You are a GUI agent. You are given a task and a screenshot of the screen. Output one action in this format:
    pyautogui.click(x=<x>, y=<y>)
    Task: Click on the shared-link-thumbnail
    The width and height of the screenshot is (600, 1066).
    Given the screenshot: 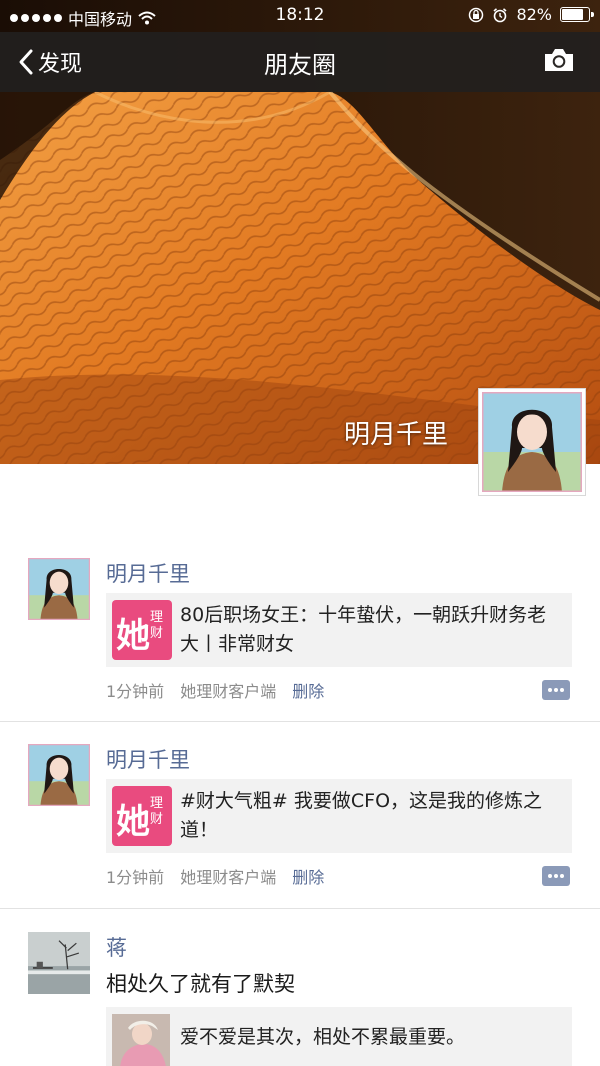 What is the action you would take?
    pyautogui.click(x=141, y=1040)
    